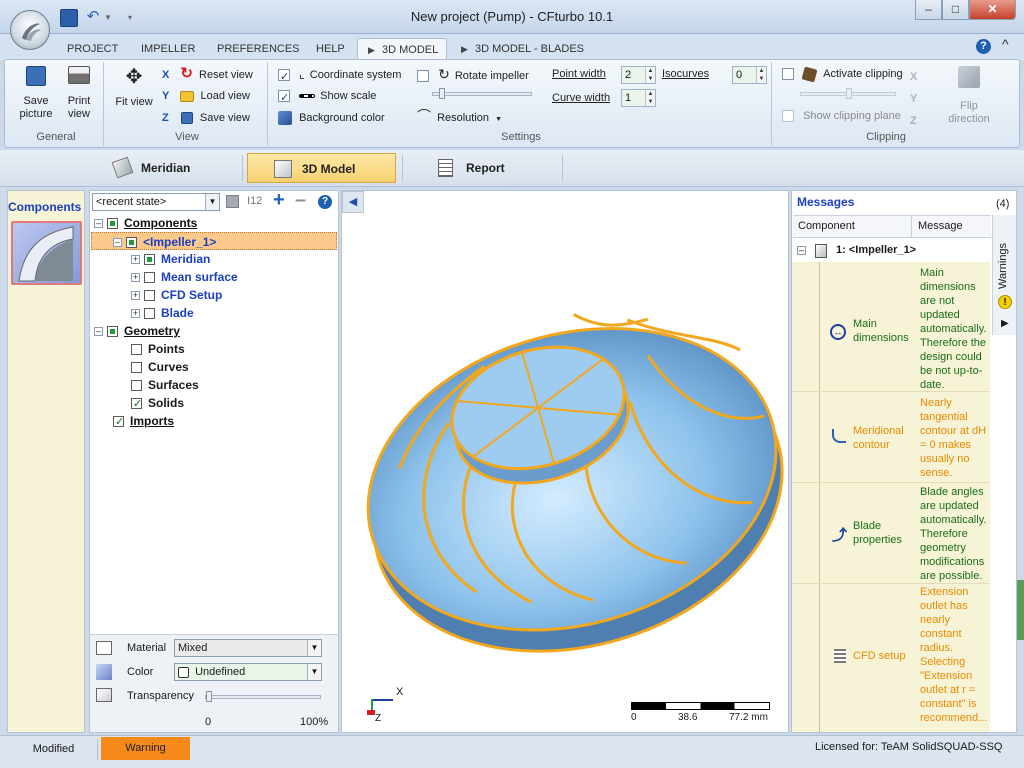 This screenshot has width=1024, height=768. I want to click on maximize-button: □, so click(955, 10).